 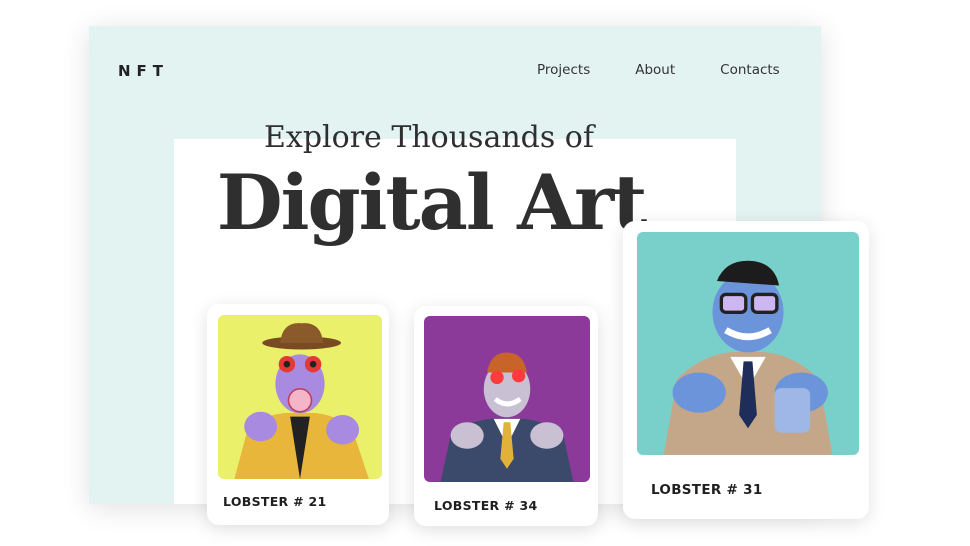 I want to click on hero-title: Digital Art, so click(x=432, y=202).